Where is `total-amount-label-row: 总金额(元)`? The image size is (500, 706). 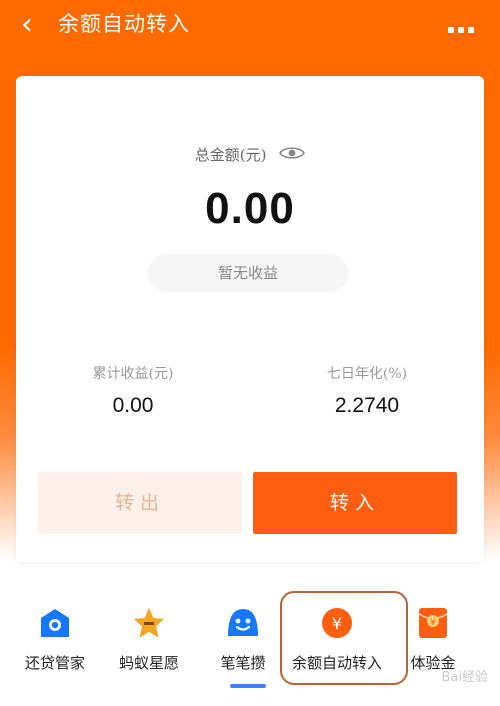
total-amount-label-row: 总金额(元) is located at coordinates (250, 154).